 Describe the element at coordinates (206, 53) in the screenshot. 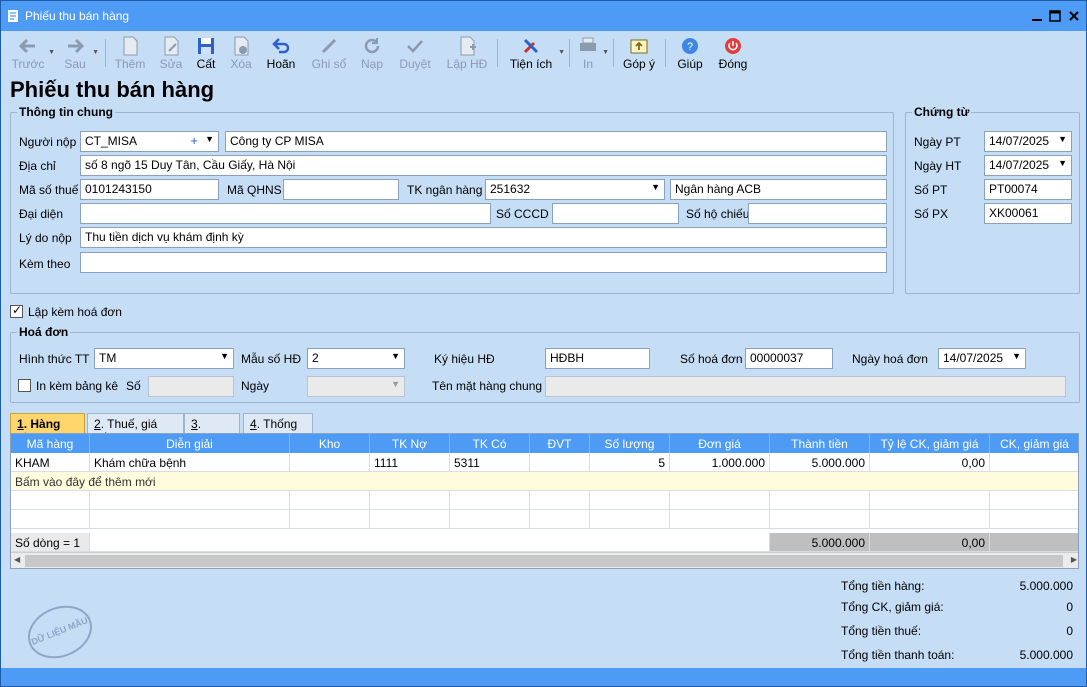

I see `save-button: Cất` at that location.